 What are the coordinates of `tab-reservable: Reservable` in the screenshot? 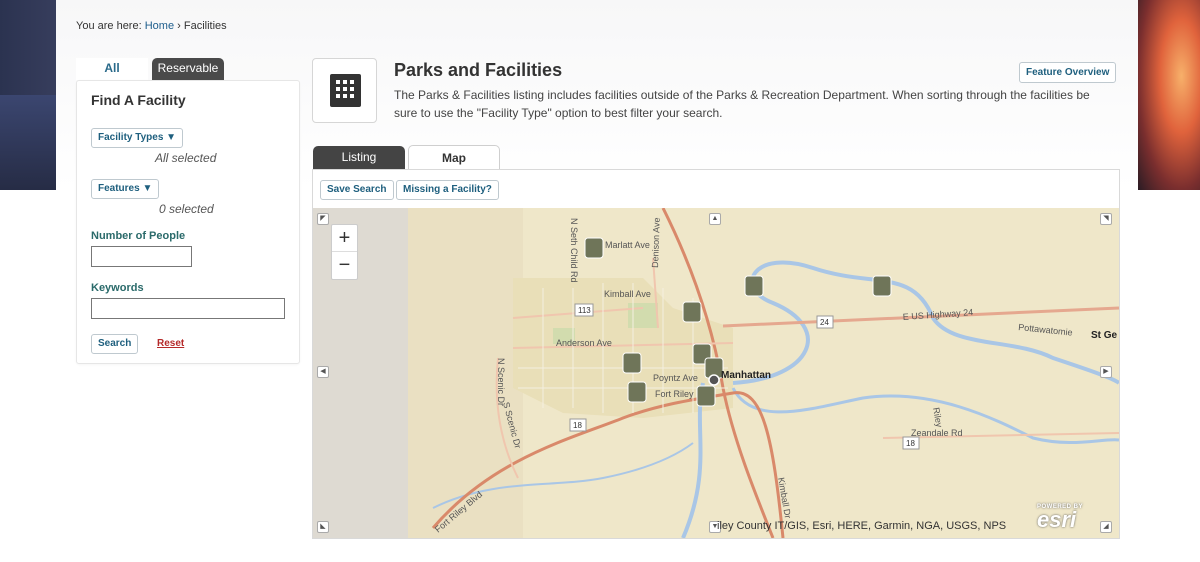 It's located at (188, 69).